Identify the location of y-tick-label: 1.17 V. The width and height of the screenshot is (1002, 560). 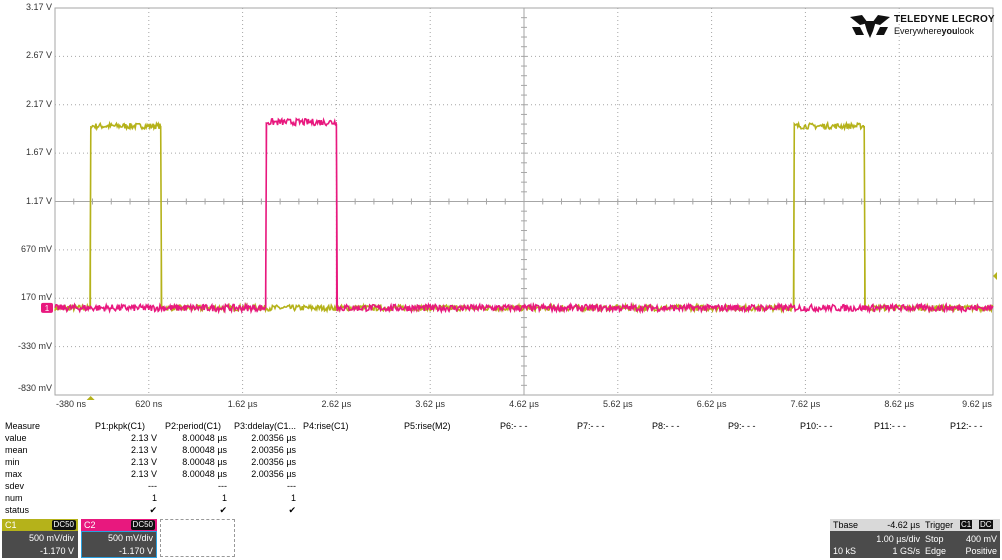
(38, 200).